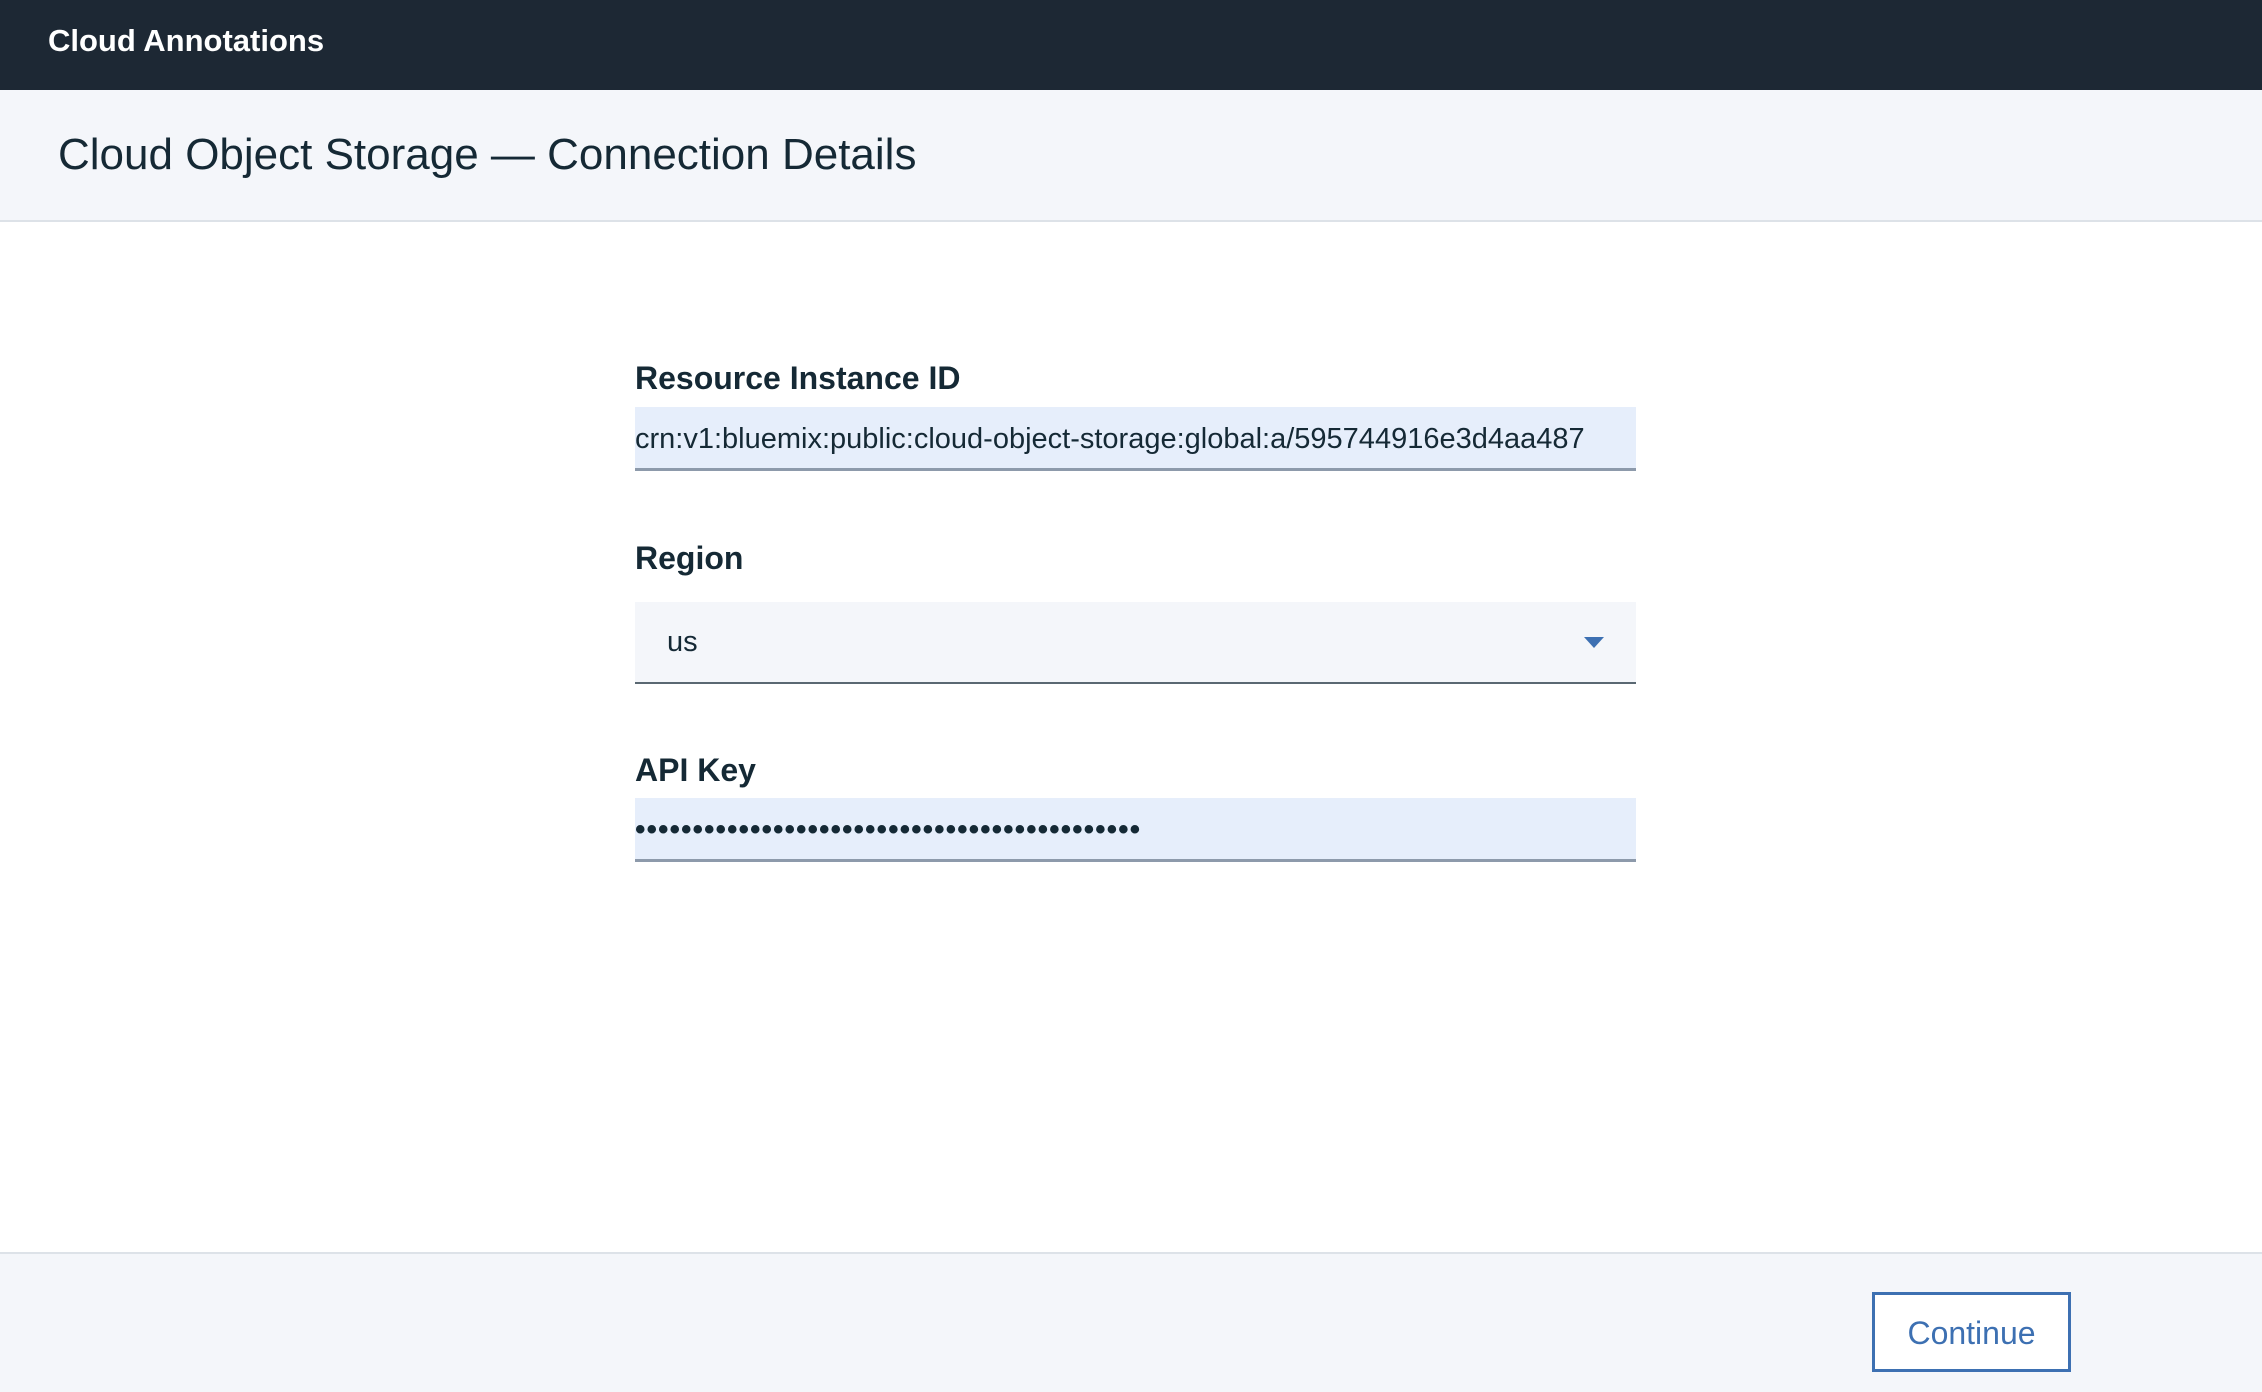  I want to click on resource-instance-id-label: Resource Instance ID, so click(798, 378).